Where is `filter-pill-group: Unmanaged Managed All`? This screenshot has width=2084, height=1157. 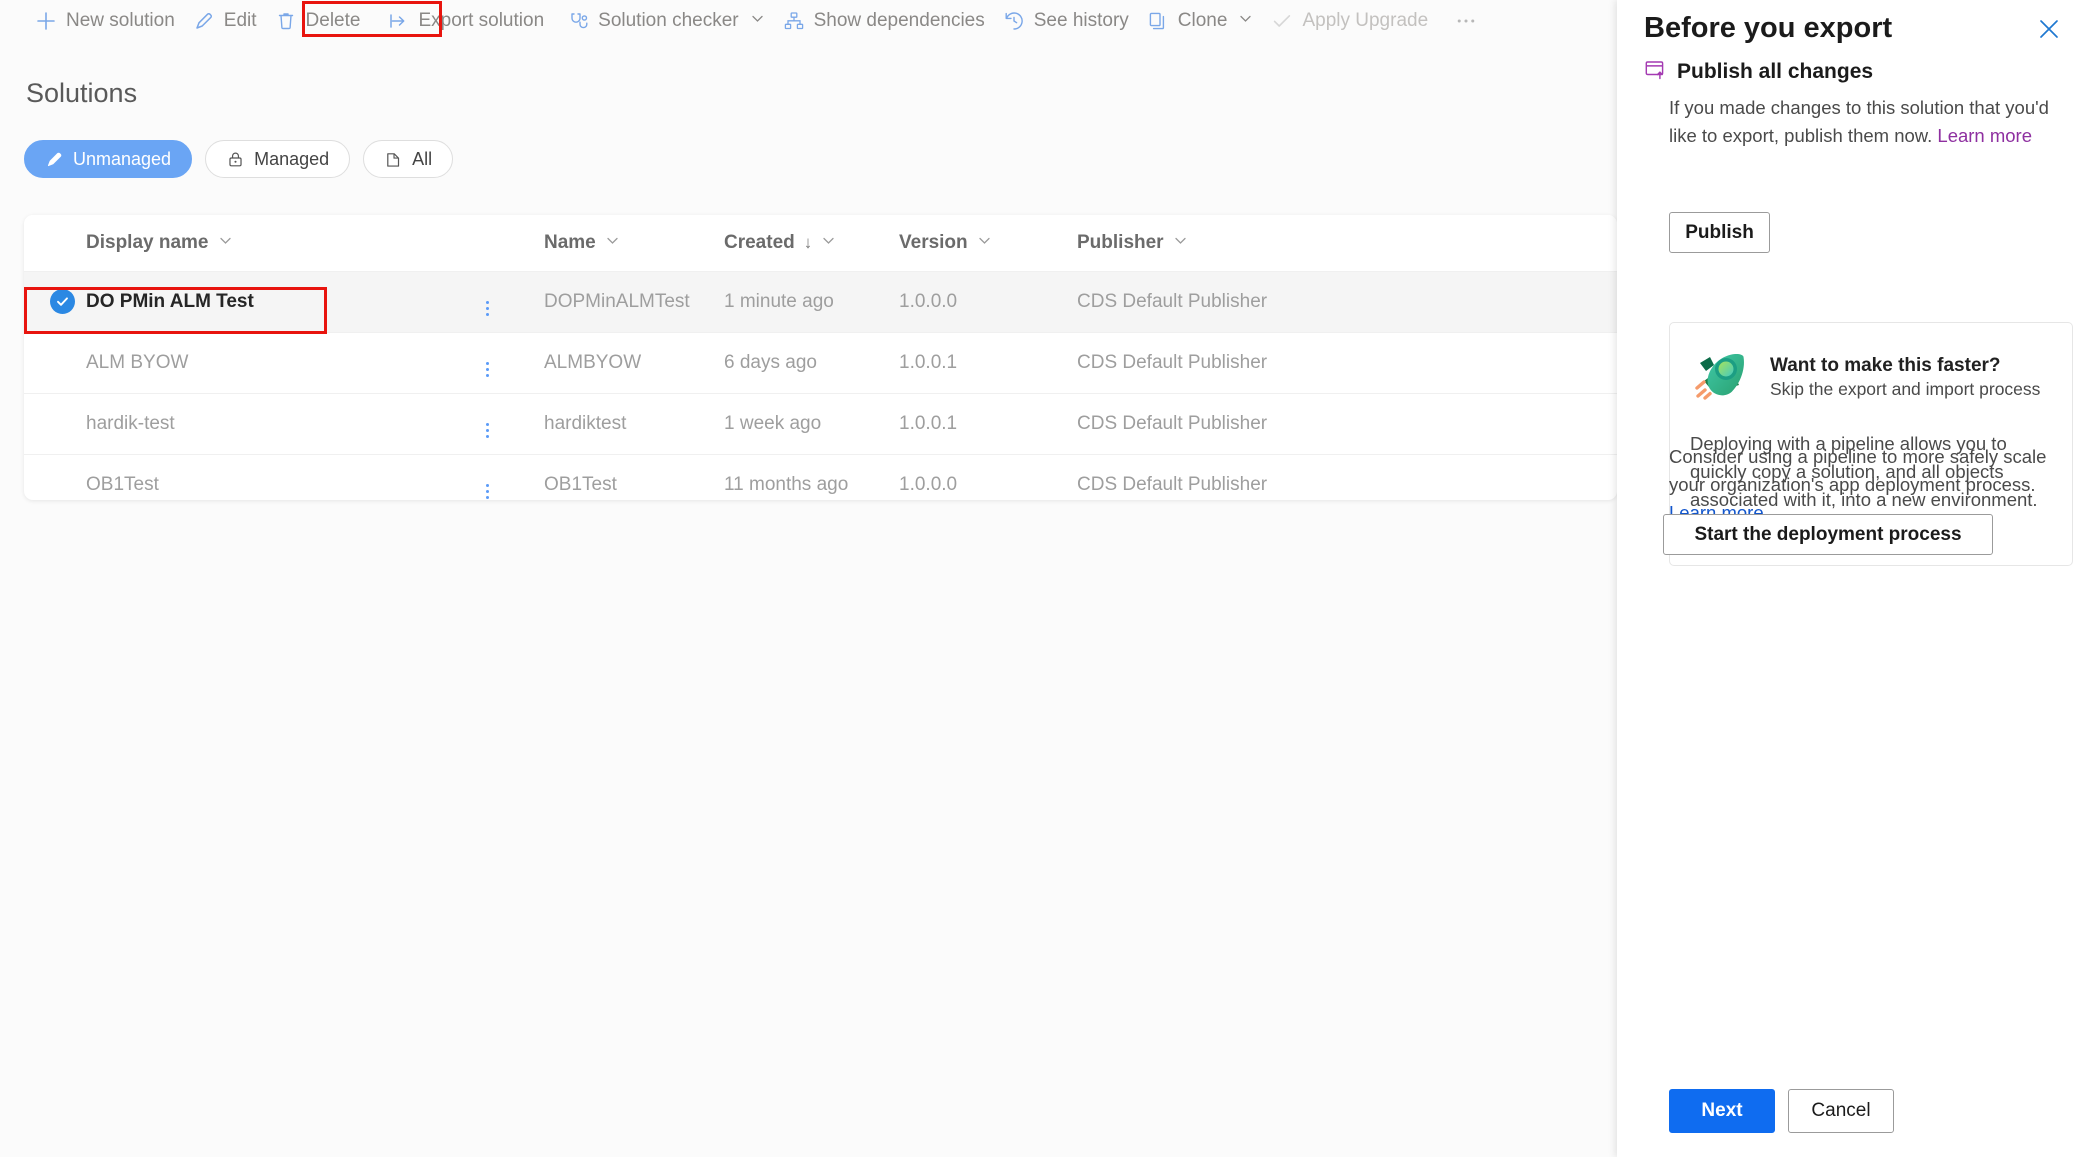
filter-pill-group: Unmanaged Managed All is located at coordinates (239, 159).